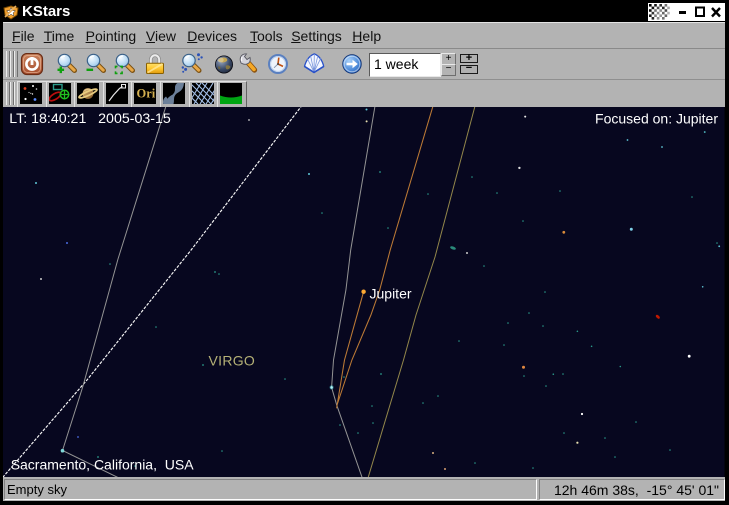 The height and width of the screenshot is (505, 729). Describe the element at coordinates (391, 294) in the screenshot. I see `svg-text: Jupiter` at that location.